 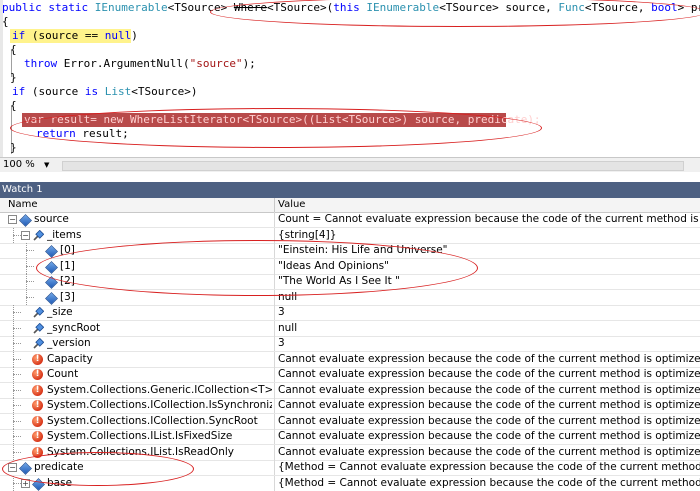 I want to click on watch-row: [0] "Einstein: His Life and Universe", so click(x=350, y=251).